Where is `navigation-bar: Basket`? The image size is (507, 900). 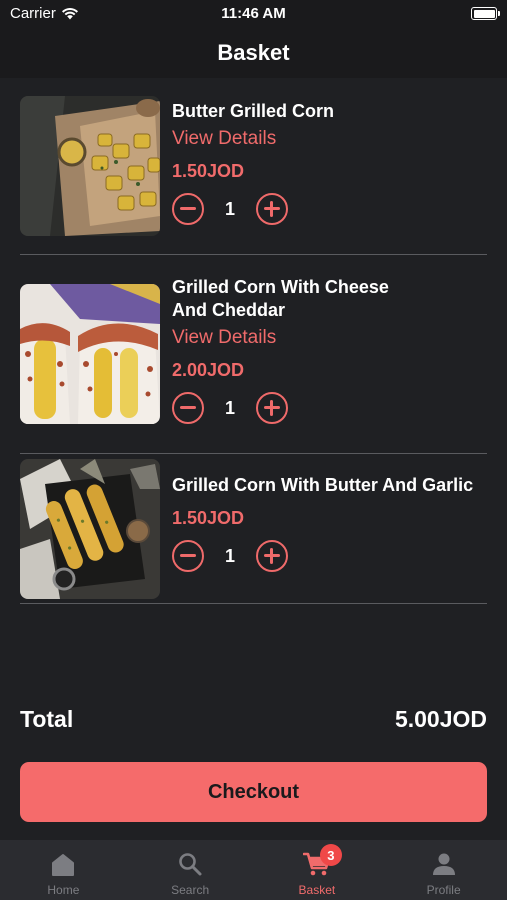
navigation-bar: Basket is located at coordinates (253, 53).